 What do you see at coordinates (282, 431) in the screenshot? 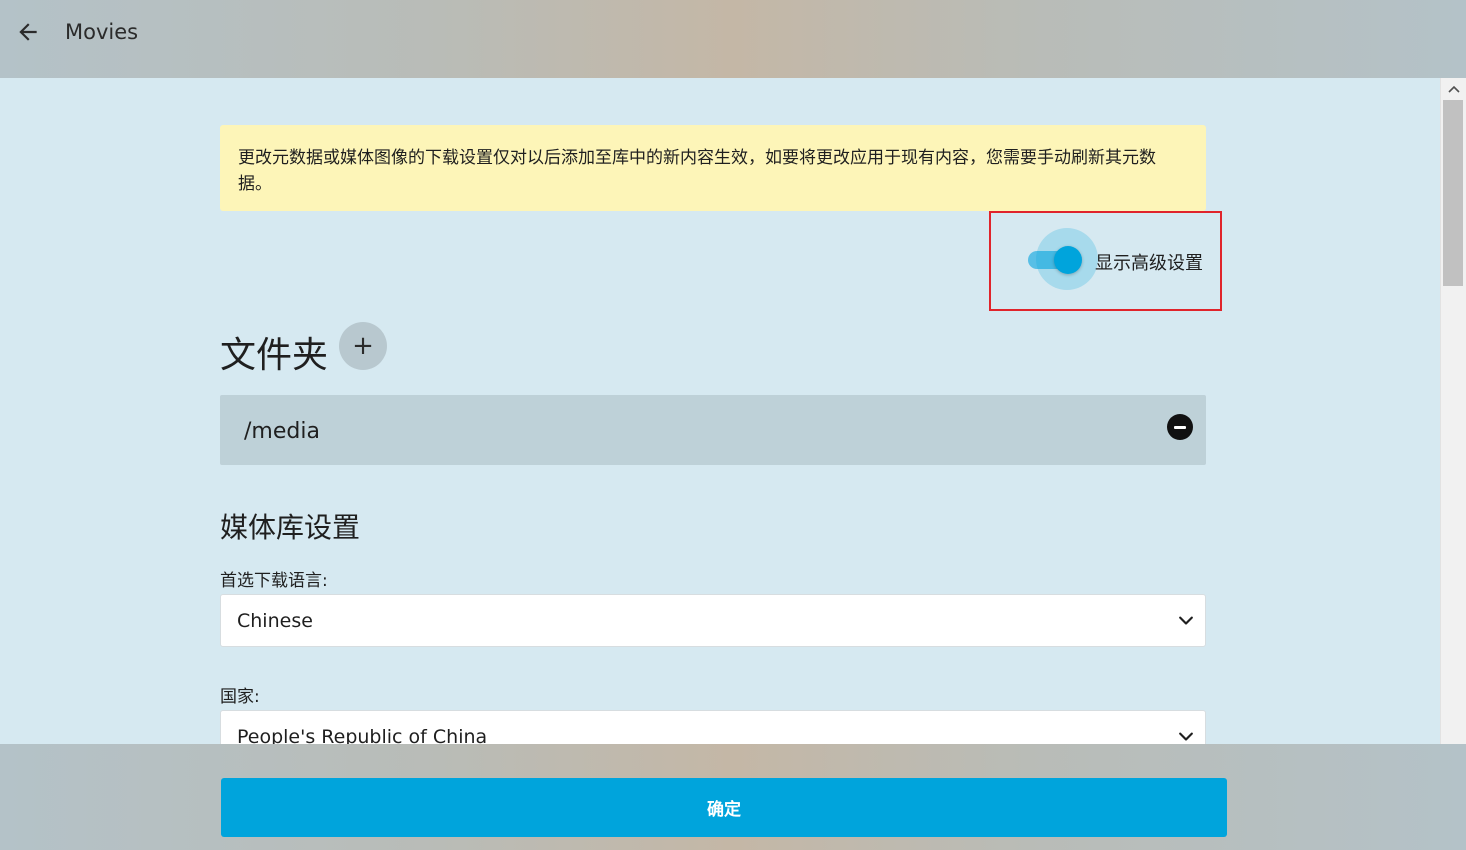
I see `folder-path: /media` at bounding box center [282, 431].